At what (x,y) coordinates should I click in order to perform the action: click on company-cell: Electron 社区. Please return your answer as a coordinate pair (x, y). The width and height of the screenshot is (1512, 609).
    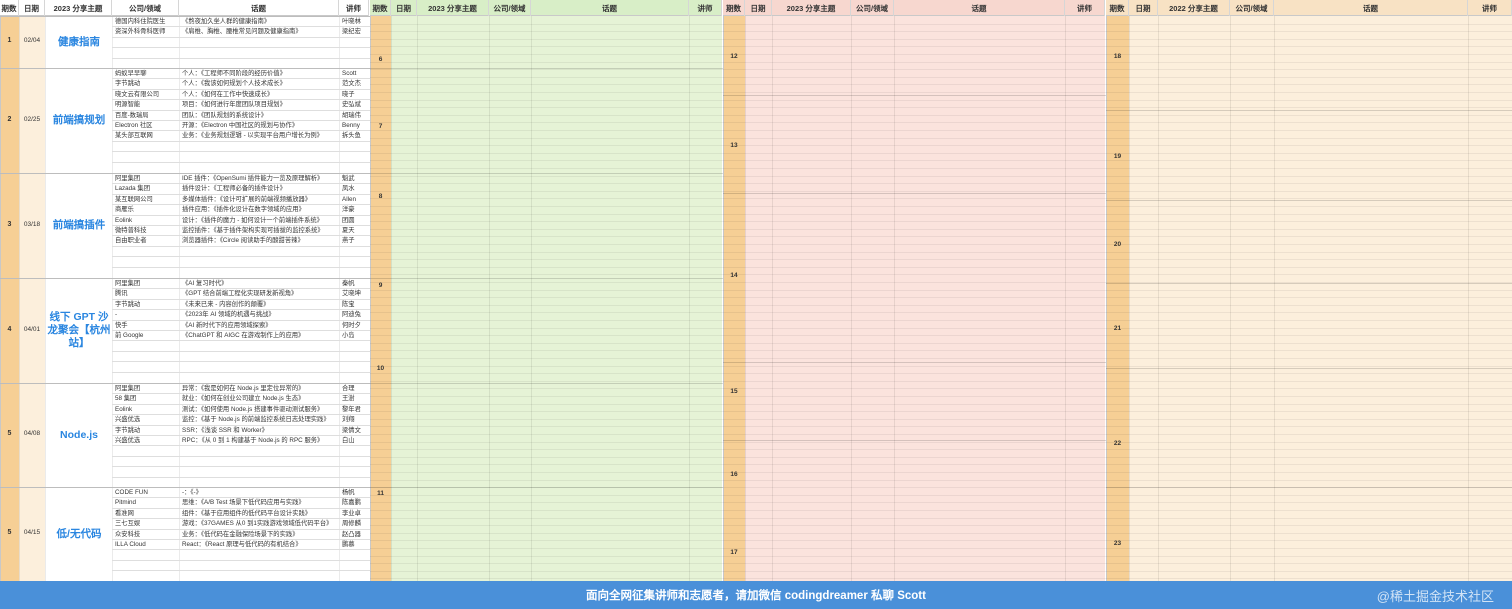
    Looking at the image, I should click on (134, 125).